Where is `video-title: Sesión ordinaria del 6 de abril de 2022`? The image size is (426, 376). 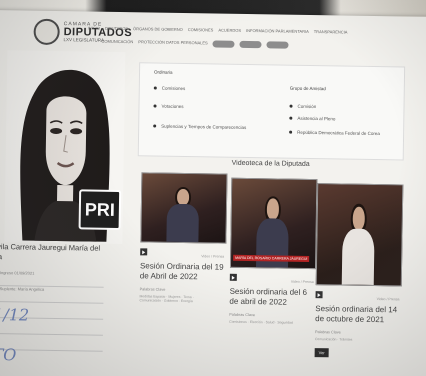 video-title: Sesión ordinaria del 6 de abril de 2022 is located at coordinates (271, 297).